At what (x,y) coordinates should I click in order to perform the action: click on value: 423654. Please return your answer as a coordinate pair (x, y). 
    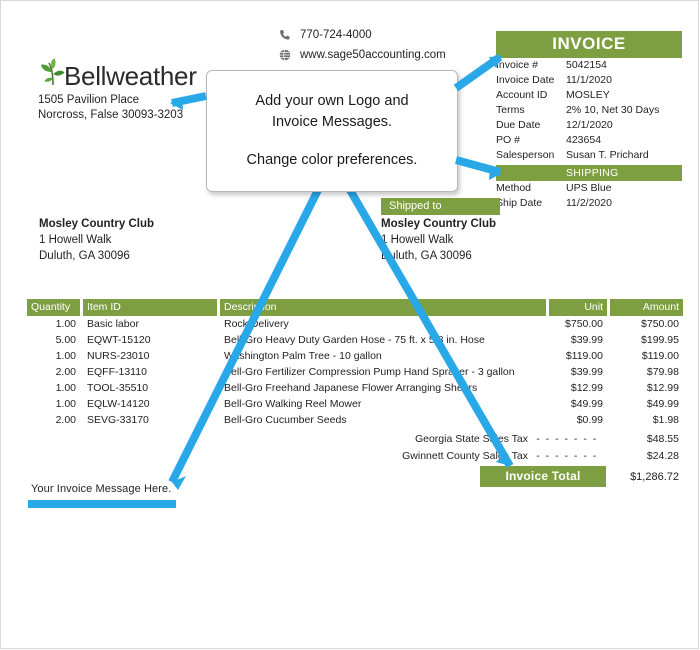
    Looking at the image, I should click on (584, 140).